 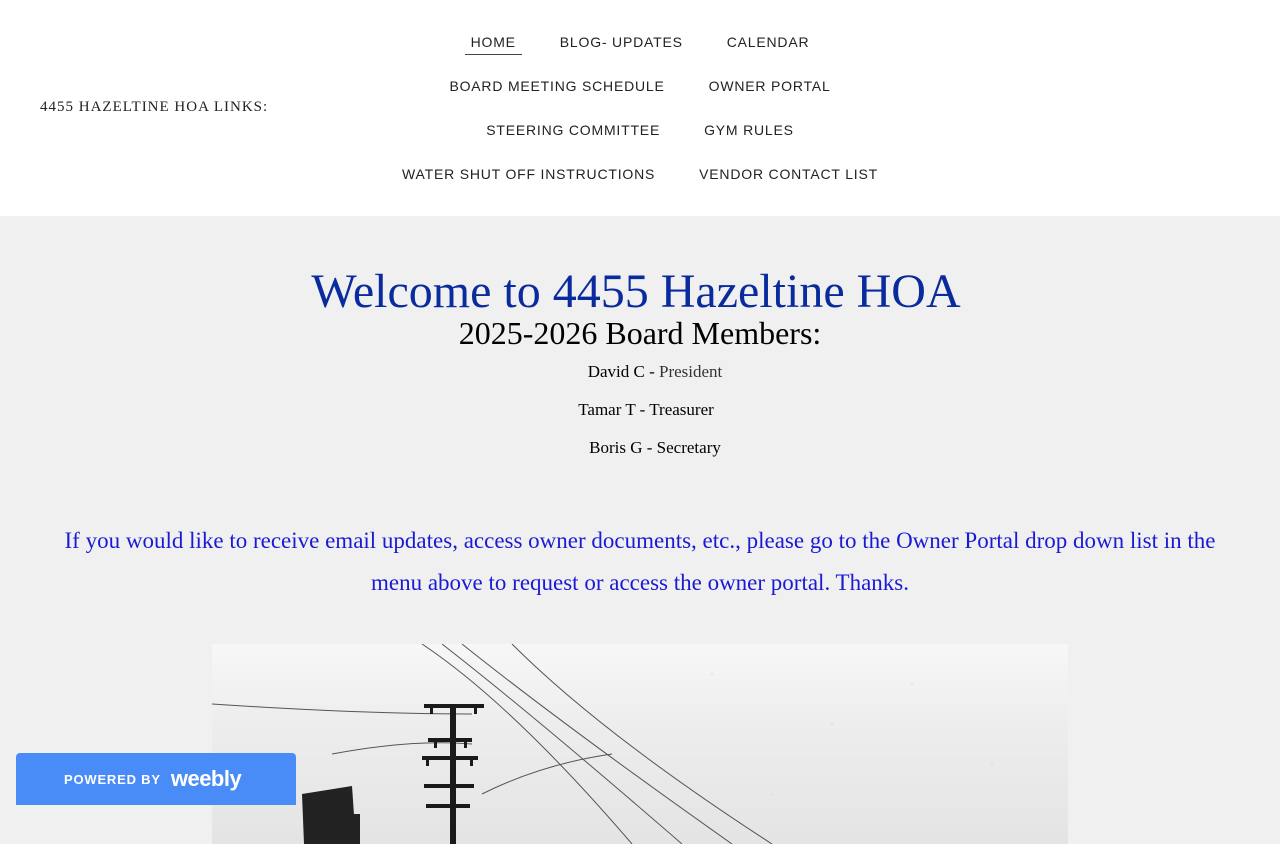 I want to click on nav-row: BOARD MEETING SCHEDULE OWNER PORTAL, so click(x=640, y=86).